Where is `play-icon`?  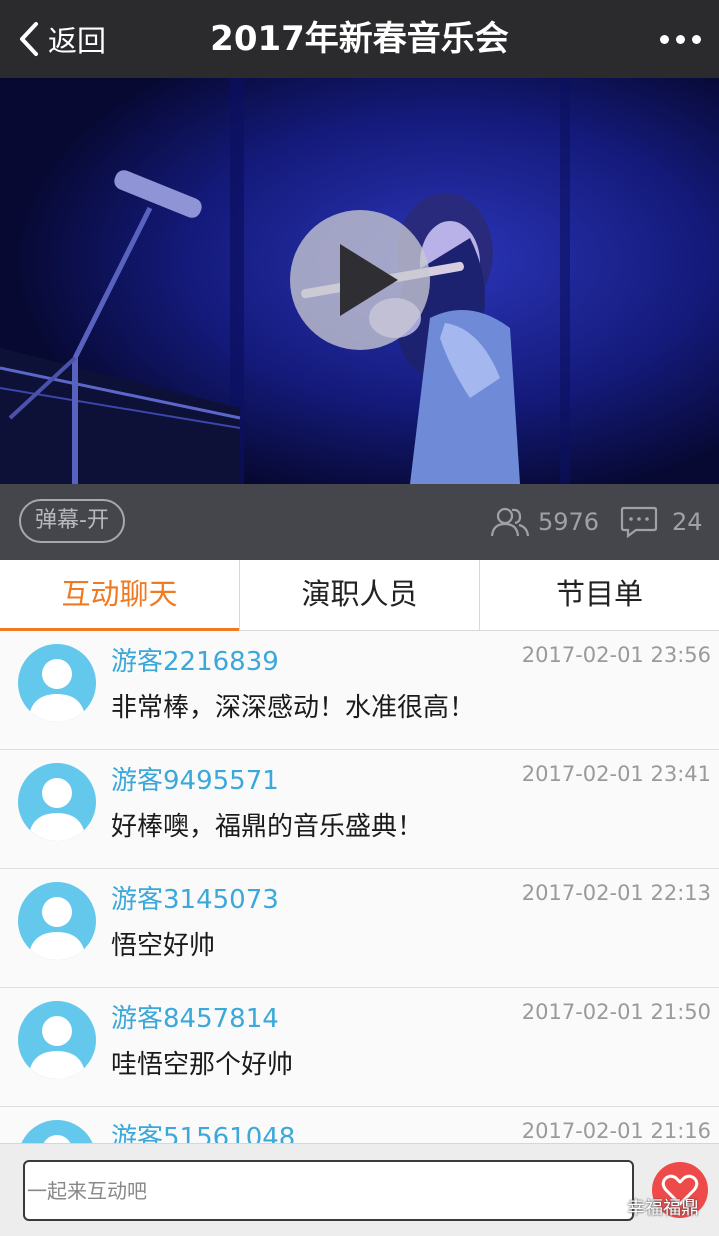 play-icon is located at coordinates (369, 280).